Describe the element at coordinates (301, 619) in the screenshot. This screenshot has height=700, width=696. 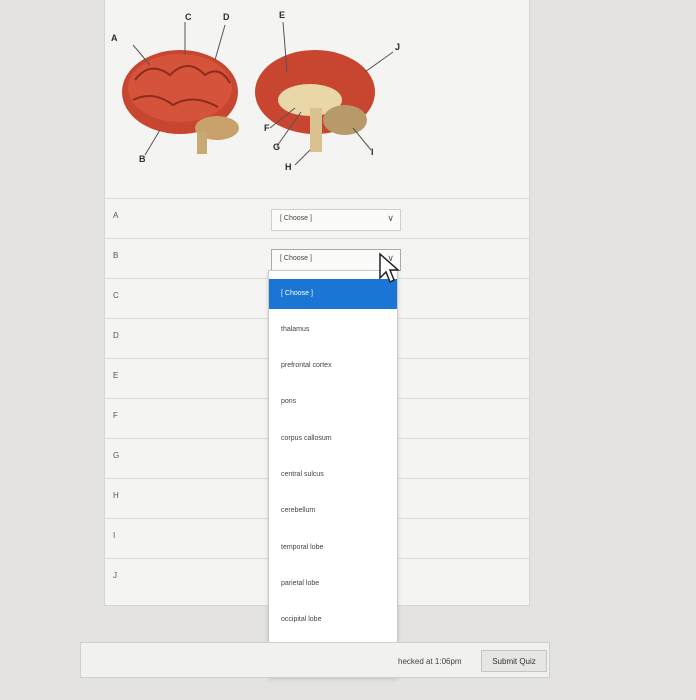
I see `option-label: occipital lobe` at that location.